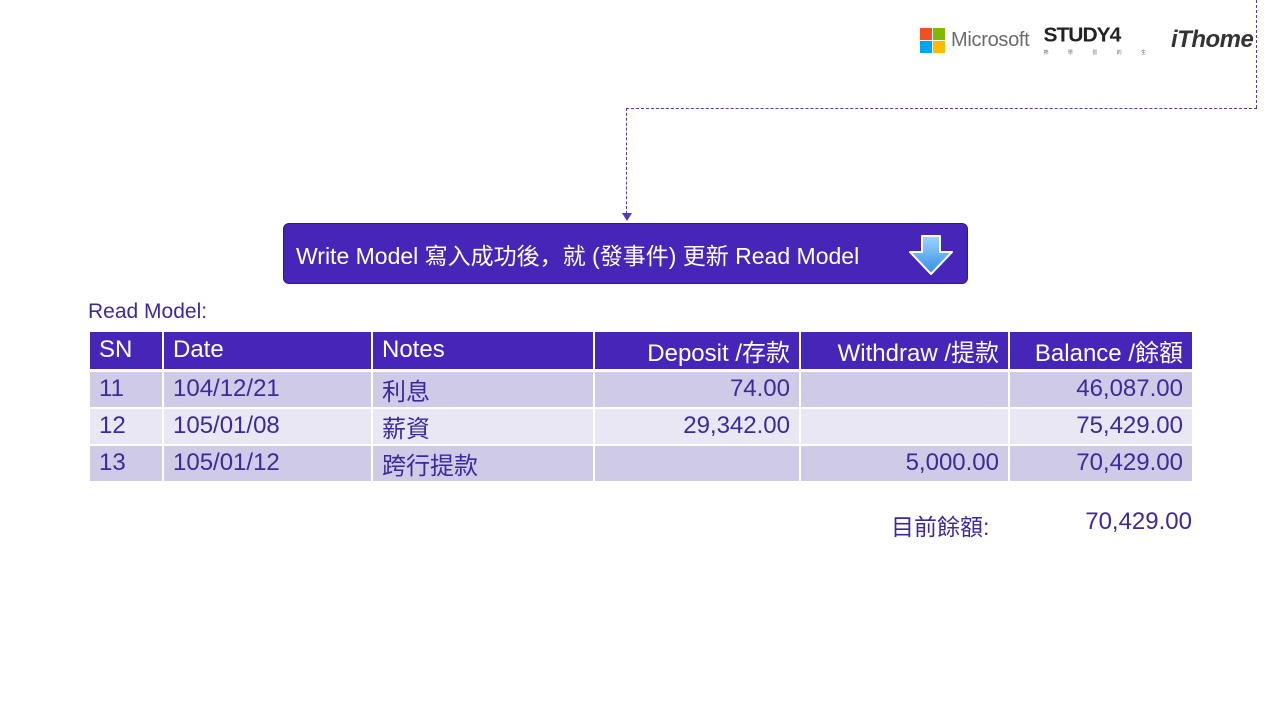  I want to click on study4-logo: STUDY4 熱 學 習 的 生, so click(1099, 40).